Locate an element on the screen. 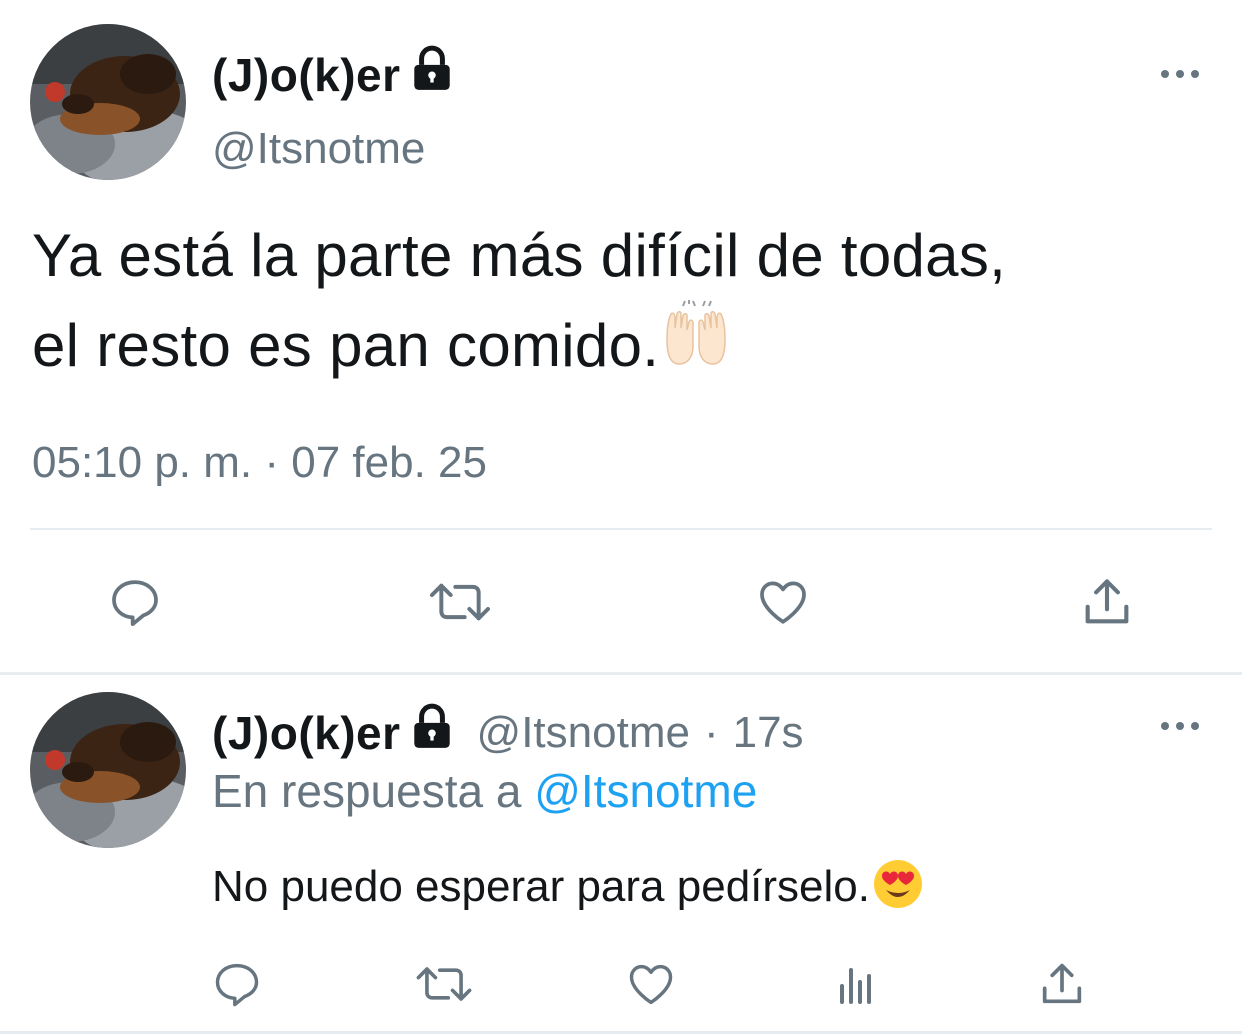  reply-text: No puedo esperar para pedírselo. is located at coordinates (568, 889).